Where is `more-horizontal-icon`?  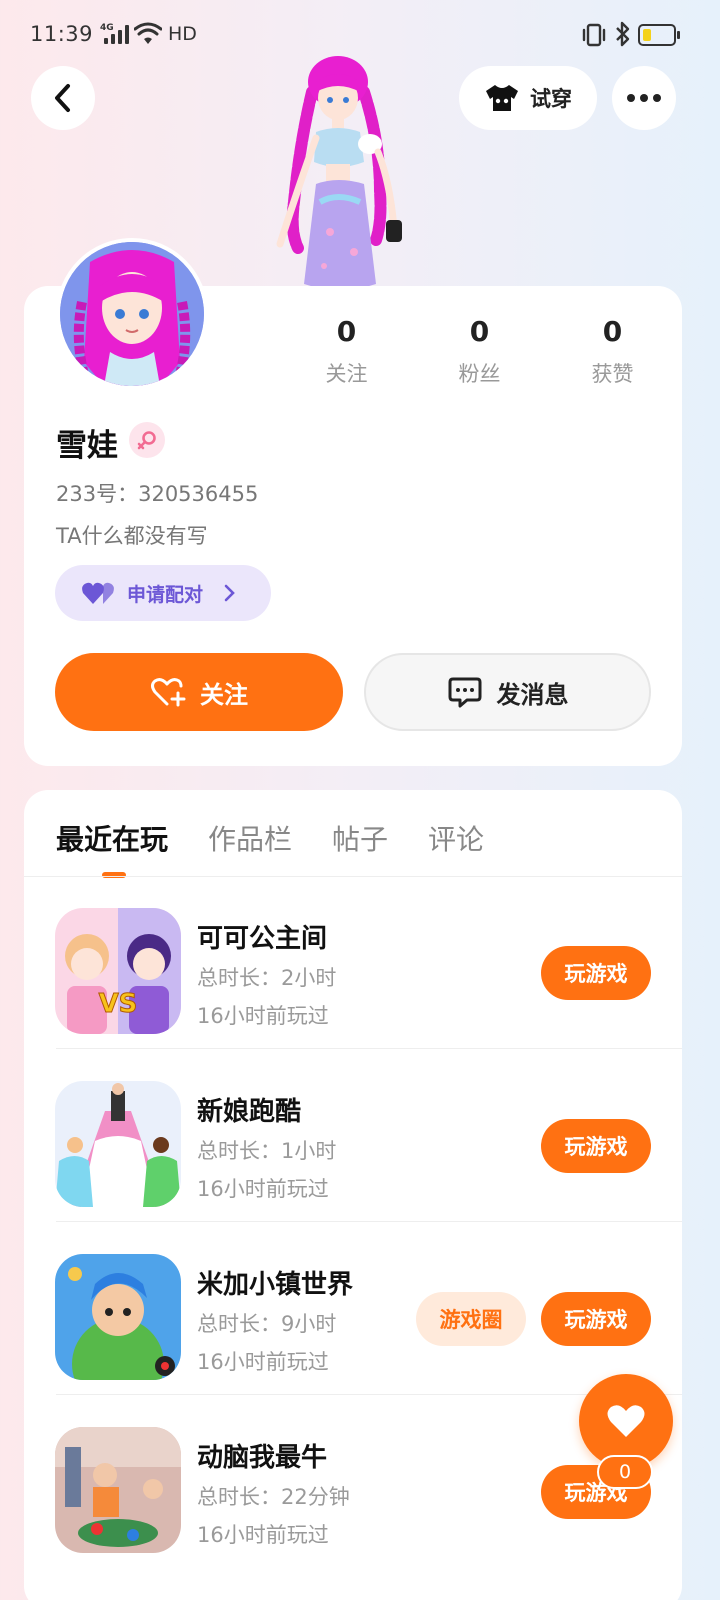
more-horizontal-icon is located at coordinates (644, 98).